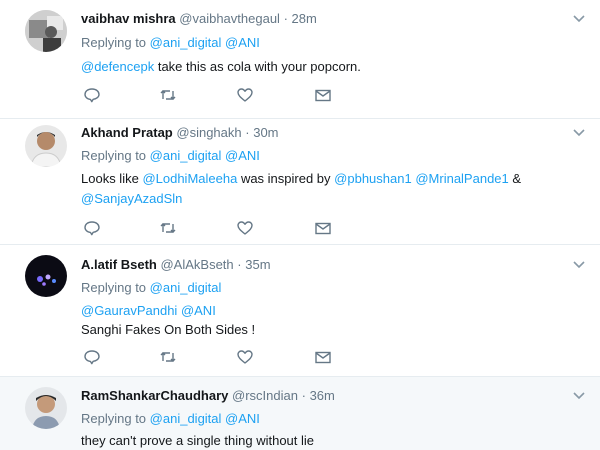 This screenshot has width=600, height=450. Describe the element at coordinates (119, 264) in the screenshot. I see `display-name: A.latif Bseth` at that location.